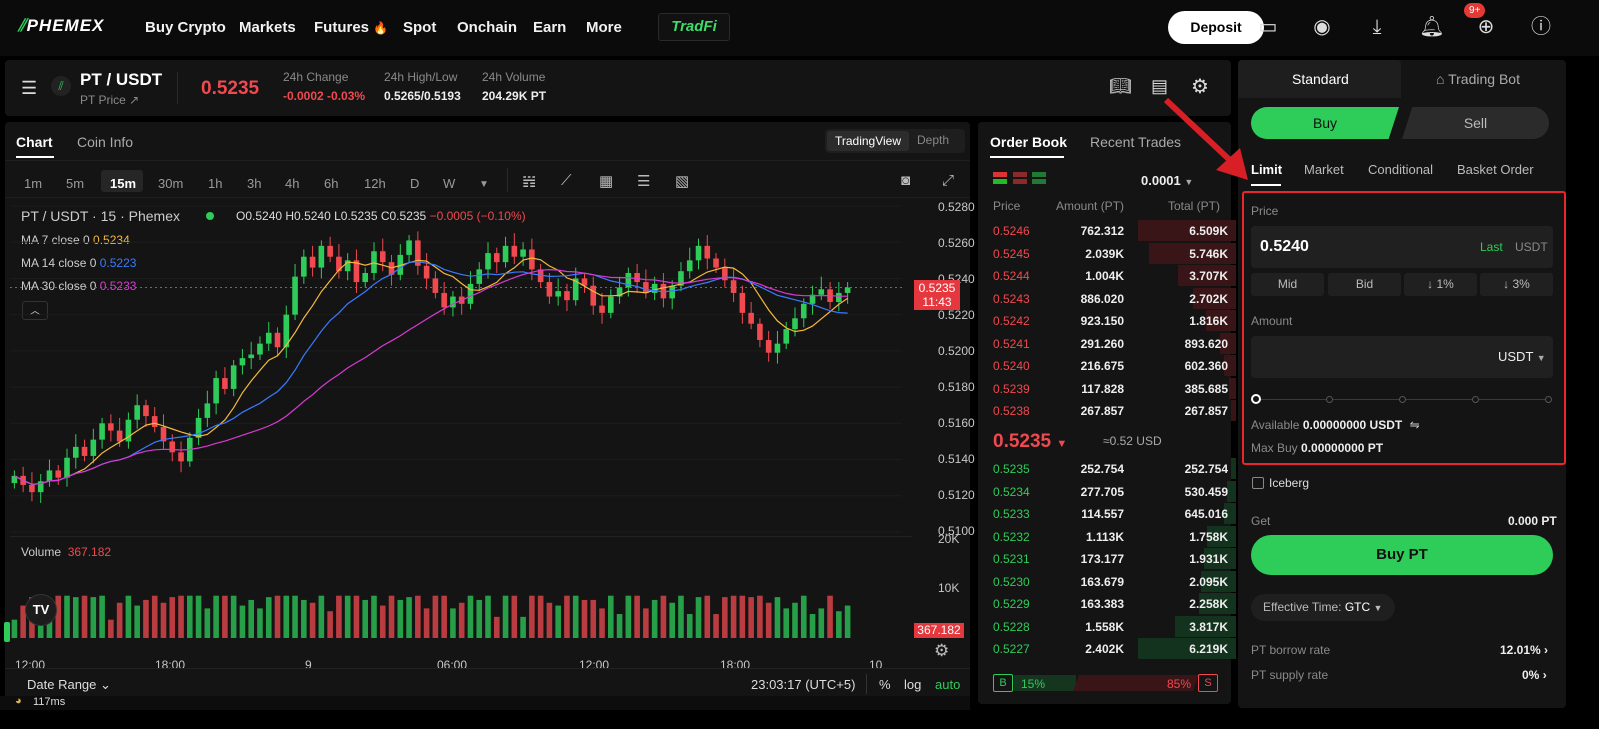 The height and width of the screenshot is (729, 1599). I want to click on transfer-icon: ⇋, so click(1415, 425).